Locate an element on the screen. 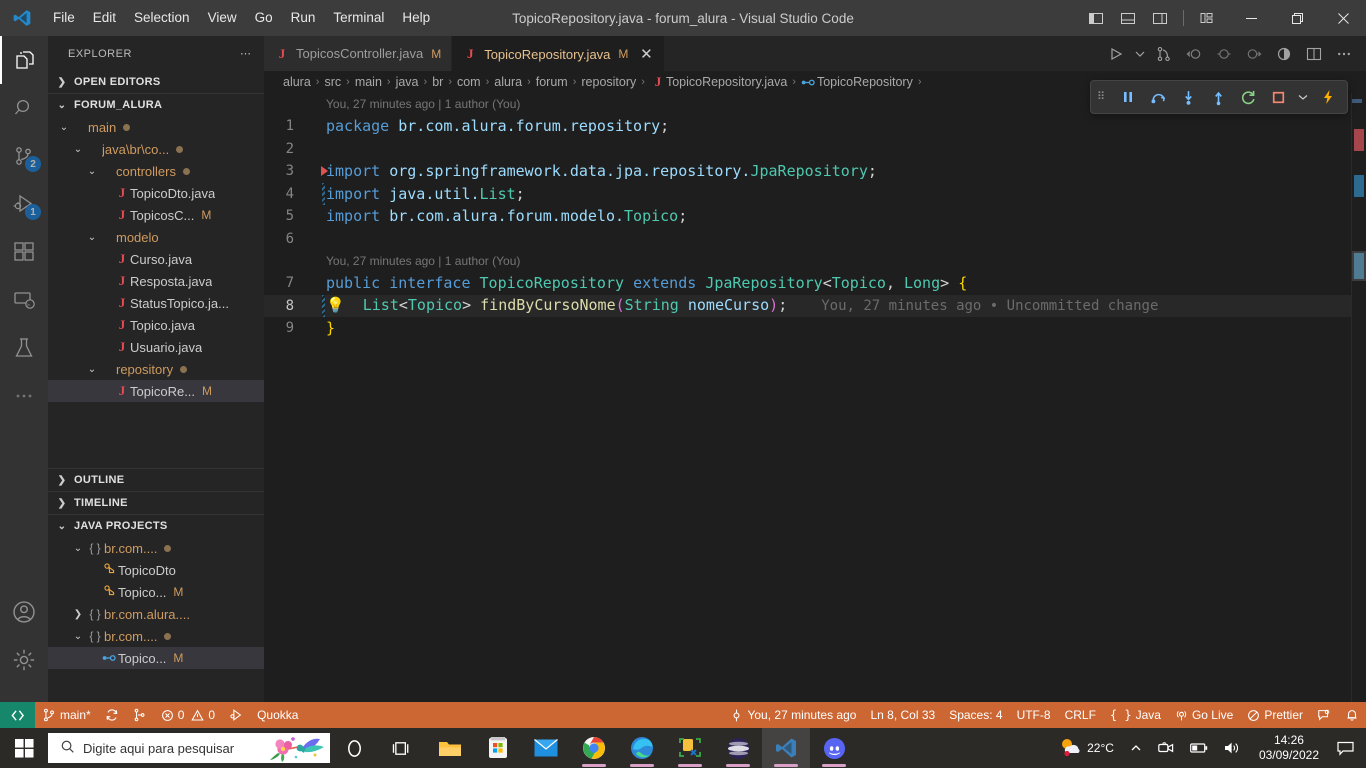 Image resolution: width=1366 pixels, height=768 pixels. folder-icon is located at coordinates (450, 748).